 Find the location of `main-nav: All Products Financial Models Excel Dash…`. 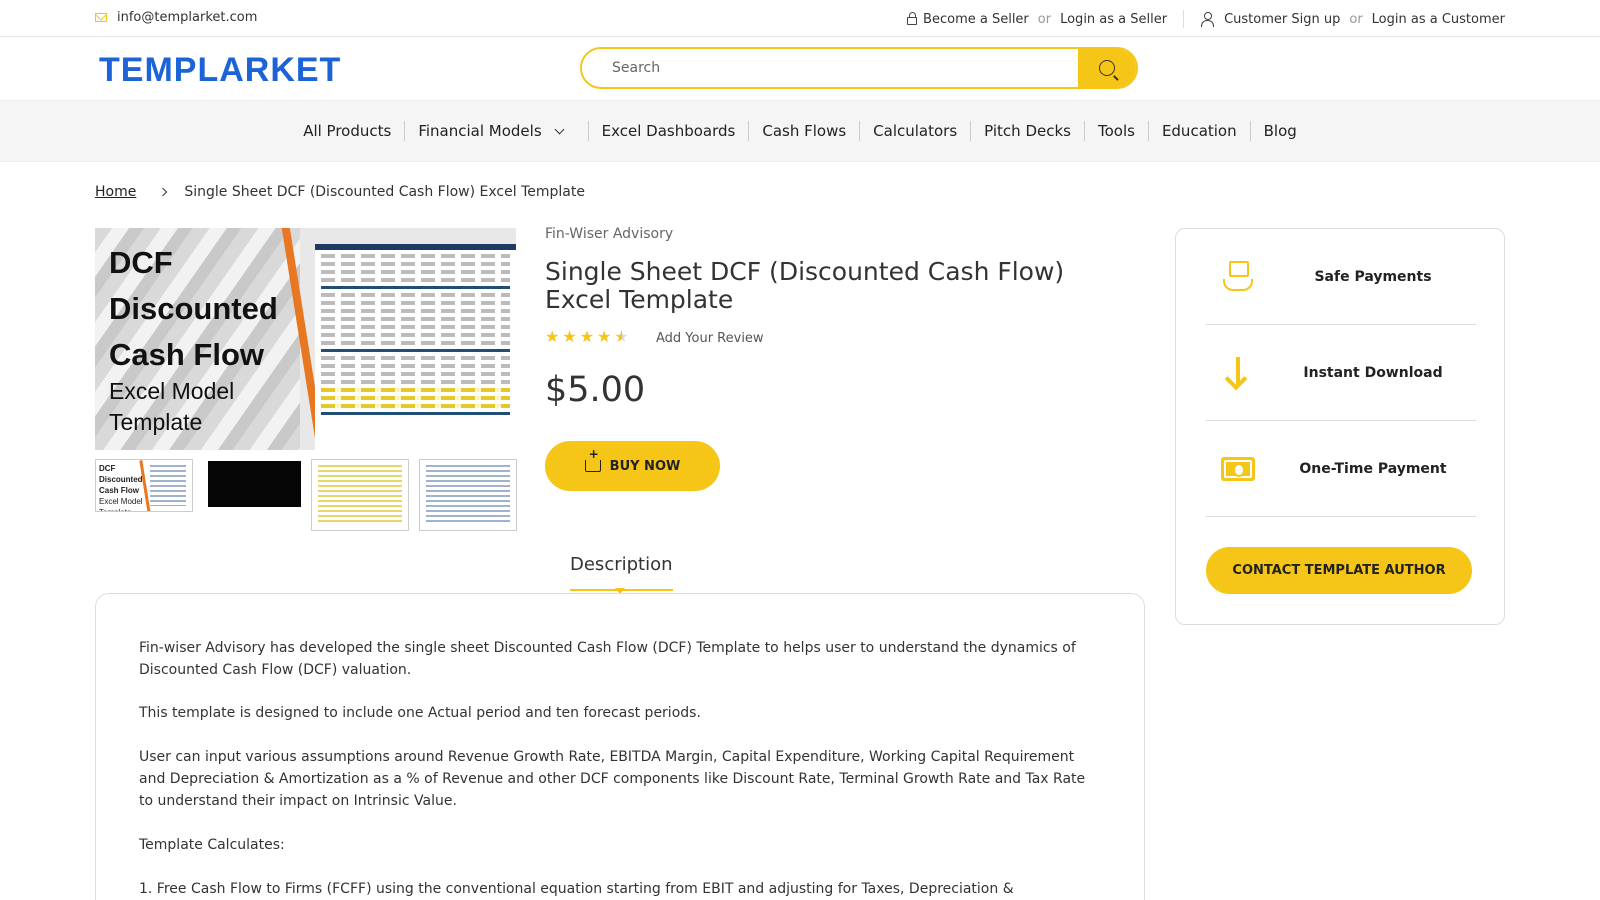

main-nav: All Products Financial Models Excel Dash… is located at coordinates (800, 131).